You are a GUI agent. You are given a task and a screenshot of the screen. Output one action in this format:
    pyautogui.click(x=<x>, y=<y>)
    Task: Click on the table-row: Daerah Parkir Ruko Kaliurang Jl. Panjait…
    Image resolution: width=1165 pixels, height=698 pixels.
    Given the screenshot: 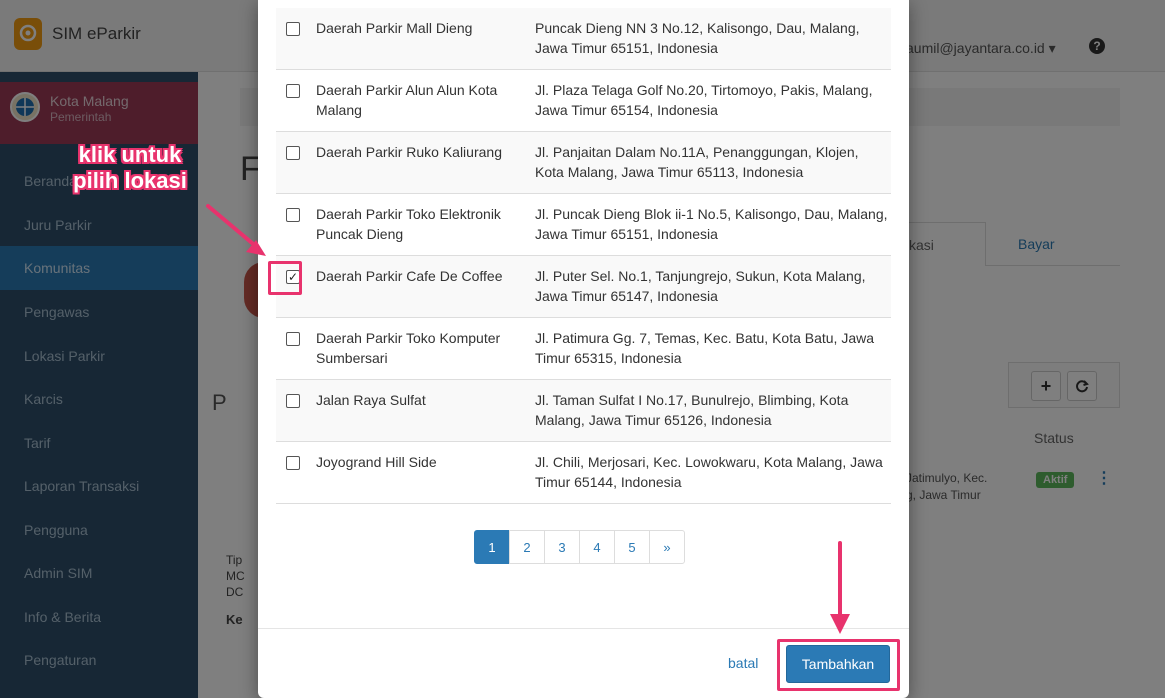 What is the action you would take?
    pyautogui.click(x=583, y=163)
    